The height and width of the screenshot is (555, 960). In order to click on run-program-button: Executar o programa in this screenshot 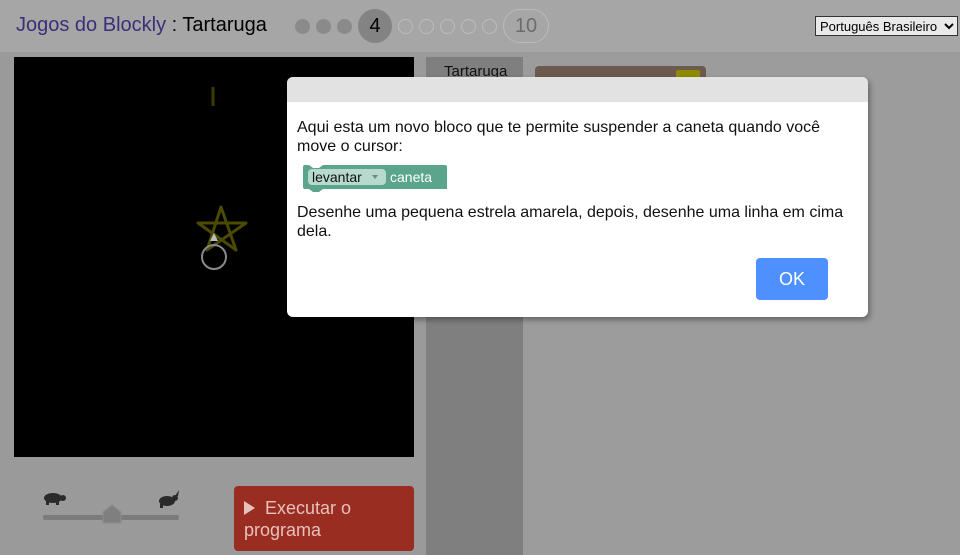, I will do `click(324, 518)`.